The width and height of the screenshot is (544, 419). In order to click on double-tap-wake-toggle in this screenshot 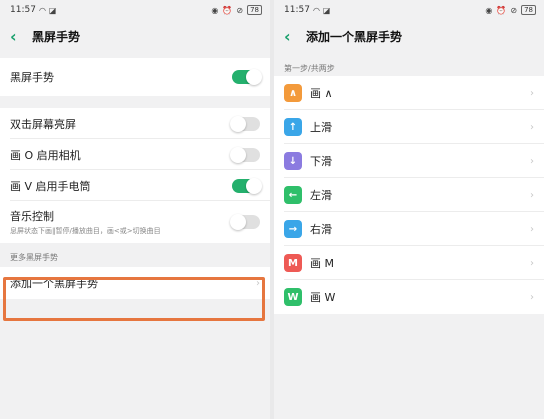, I will do `click(245, 123)`.